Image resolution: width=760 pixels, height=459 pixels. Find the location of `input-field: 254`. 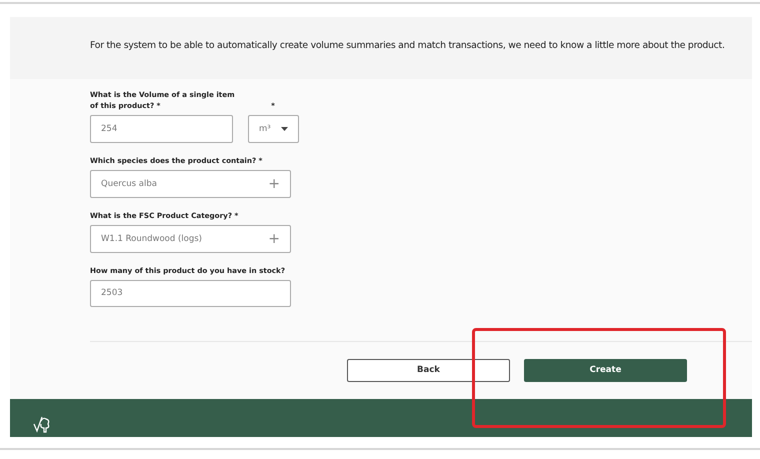

input-field: 254 is located at coordinates (161, 129).